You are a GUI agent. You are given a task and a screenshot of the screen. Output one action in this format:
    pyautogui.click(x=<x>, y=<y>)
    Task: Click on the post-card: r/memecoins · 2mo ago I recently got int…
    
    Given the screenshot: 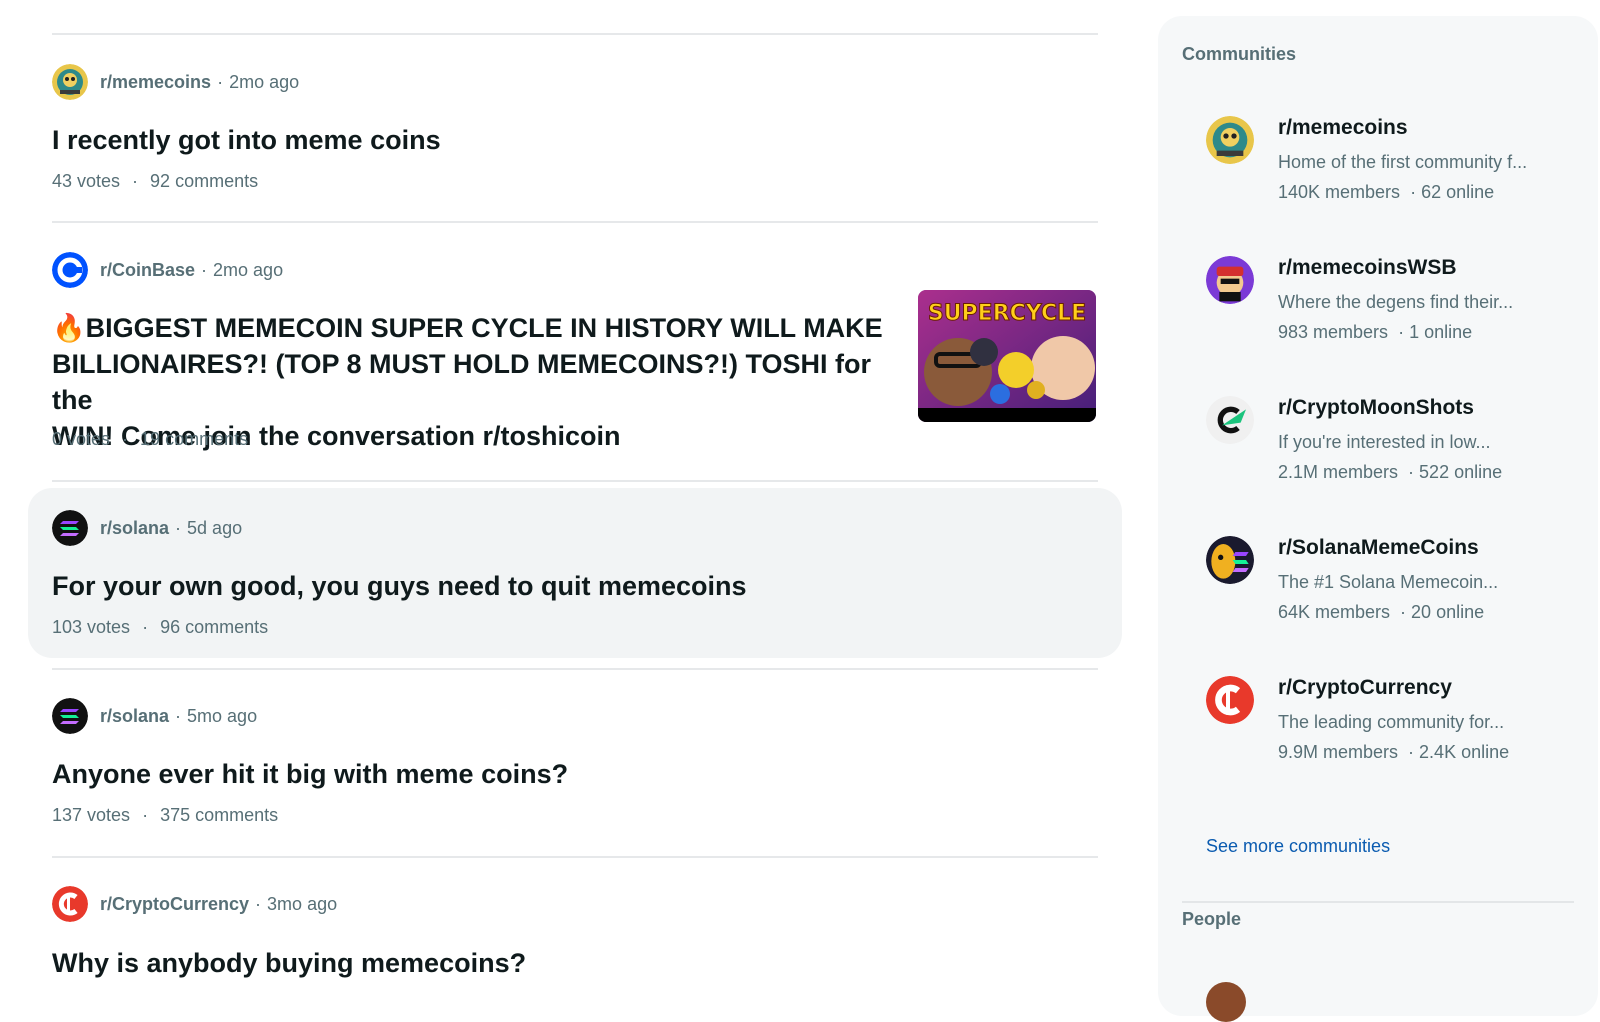 What is the action you would take?
    pyautogui.click(x=575, y=132)
    